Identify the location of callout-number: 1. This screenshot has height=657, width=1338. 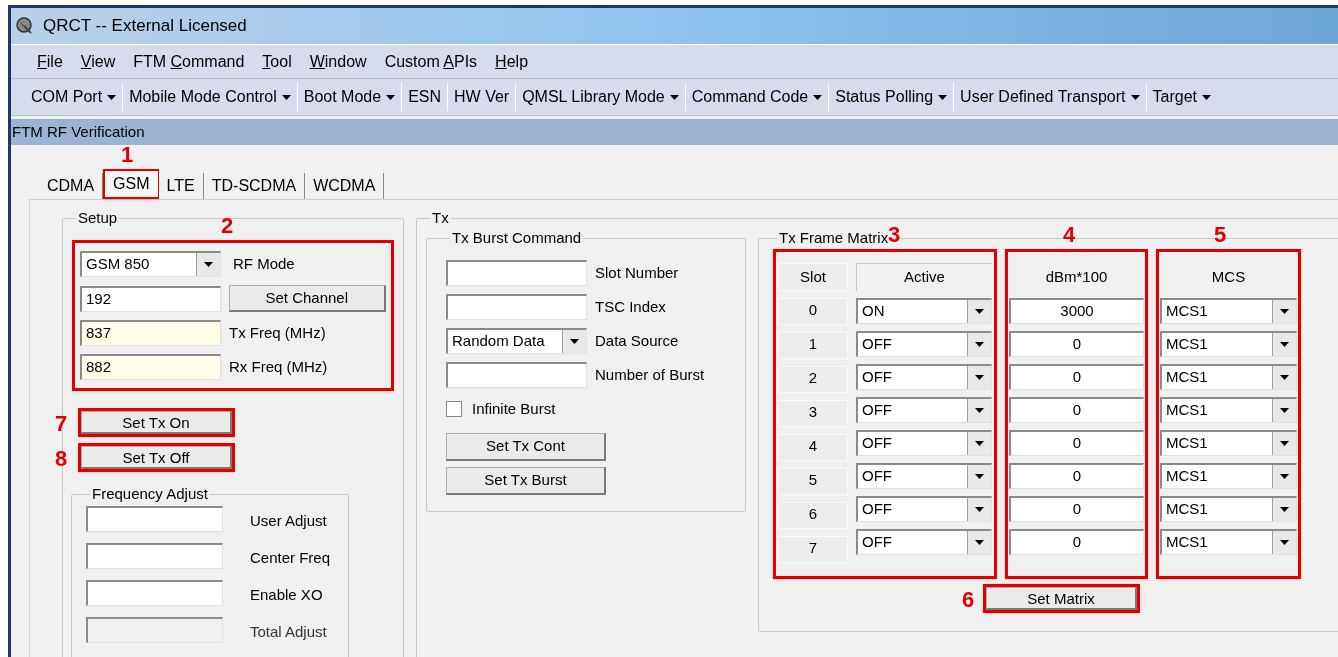
(127, 155).